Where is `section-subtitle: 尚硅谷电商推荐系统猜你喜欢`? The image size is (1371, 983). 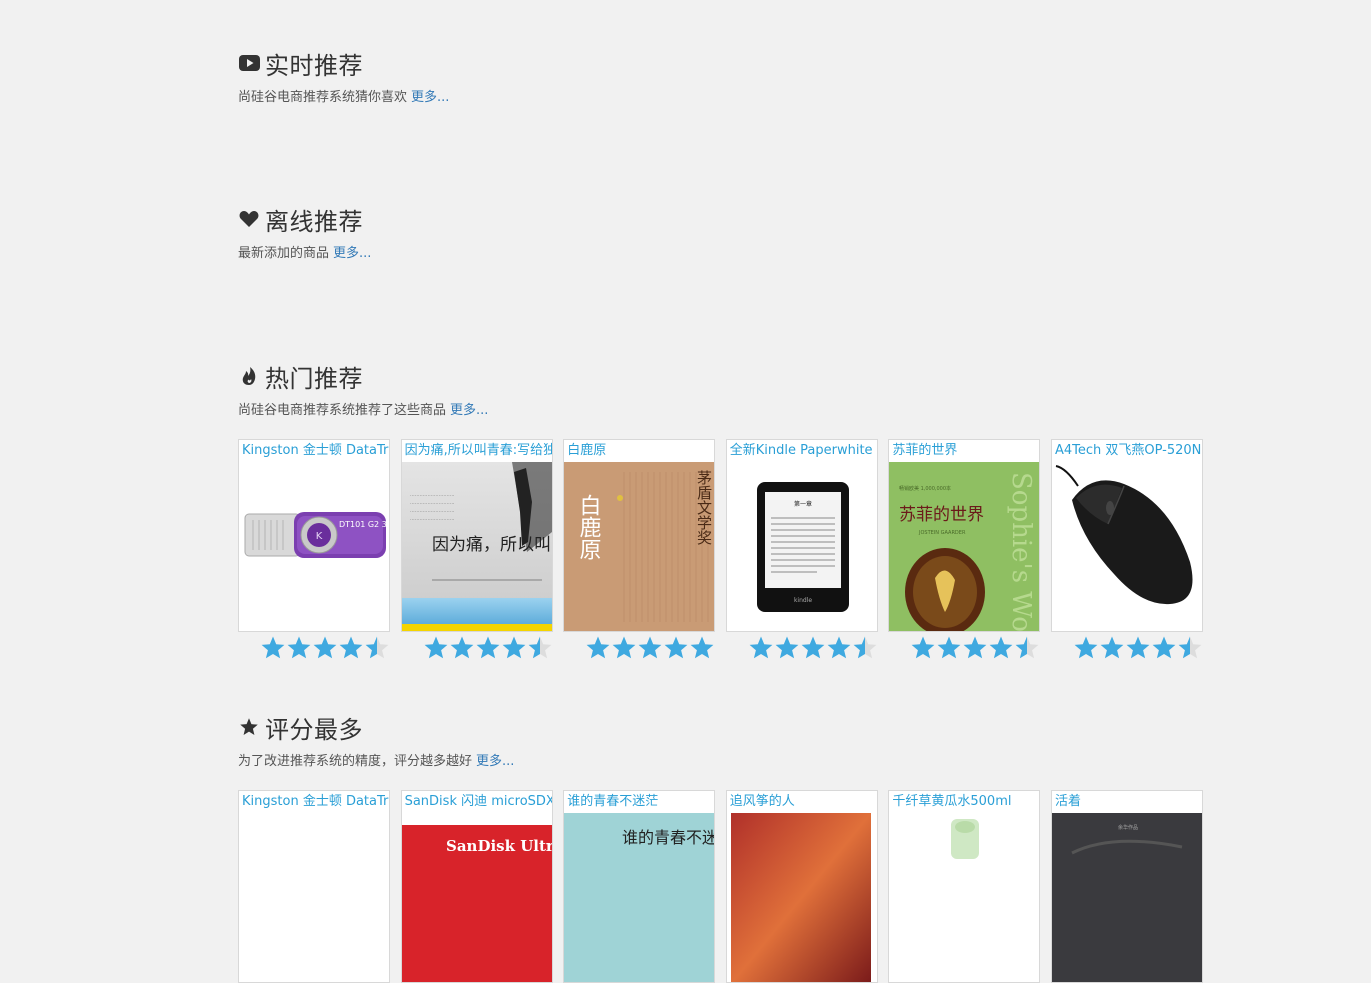
section-subtitle: 尚硅谷电商推荐系统猜你喜欢 is located at coordinates (323, 97).